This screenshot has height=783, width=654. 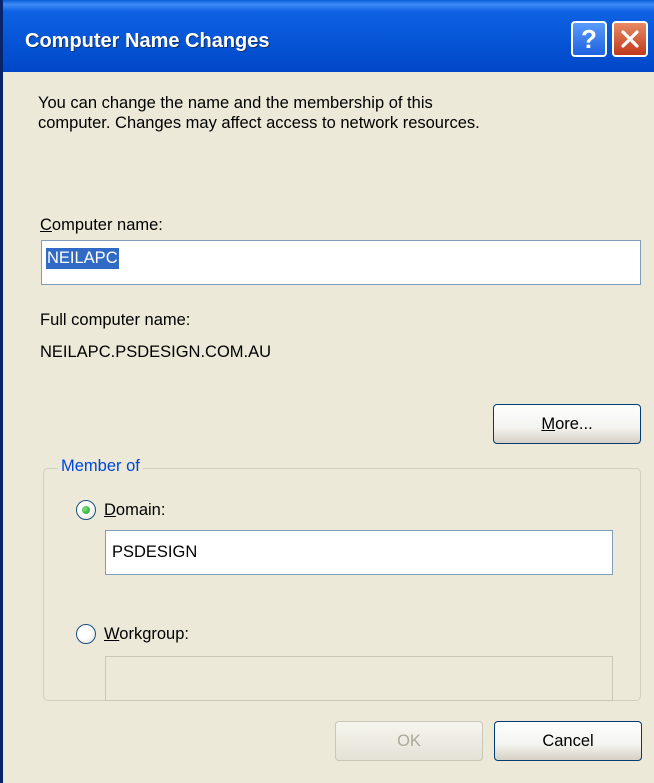 I want to click on close-button, so click(x=630, y=39).